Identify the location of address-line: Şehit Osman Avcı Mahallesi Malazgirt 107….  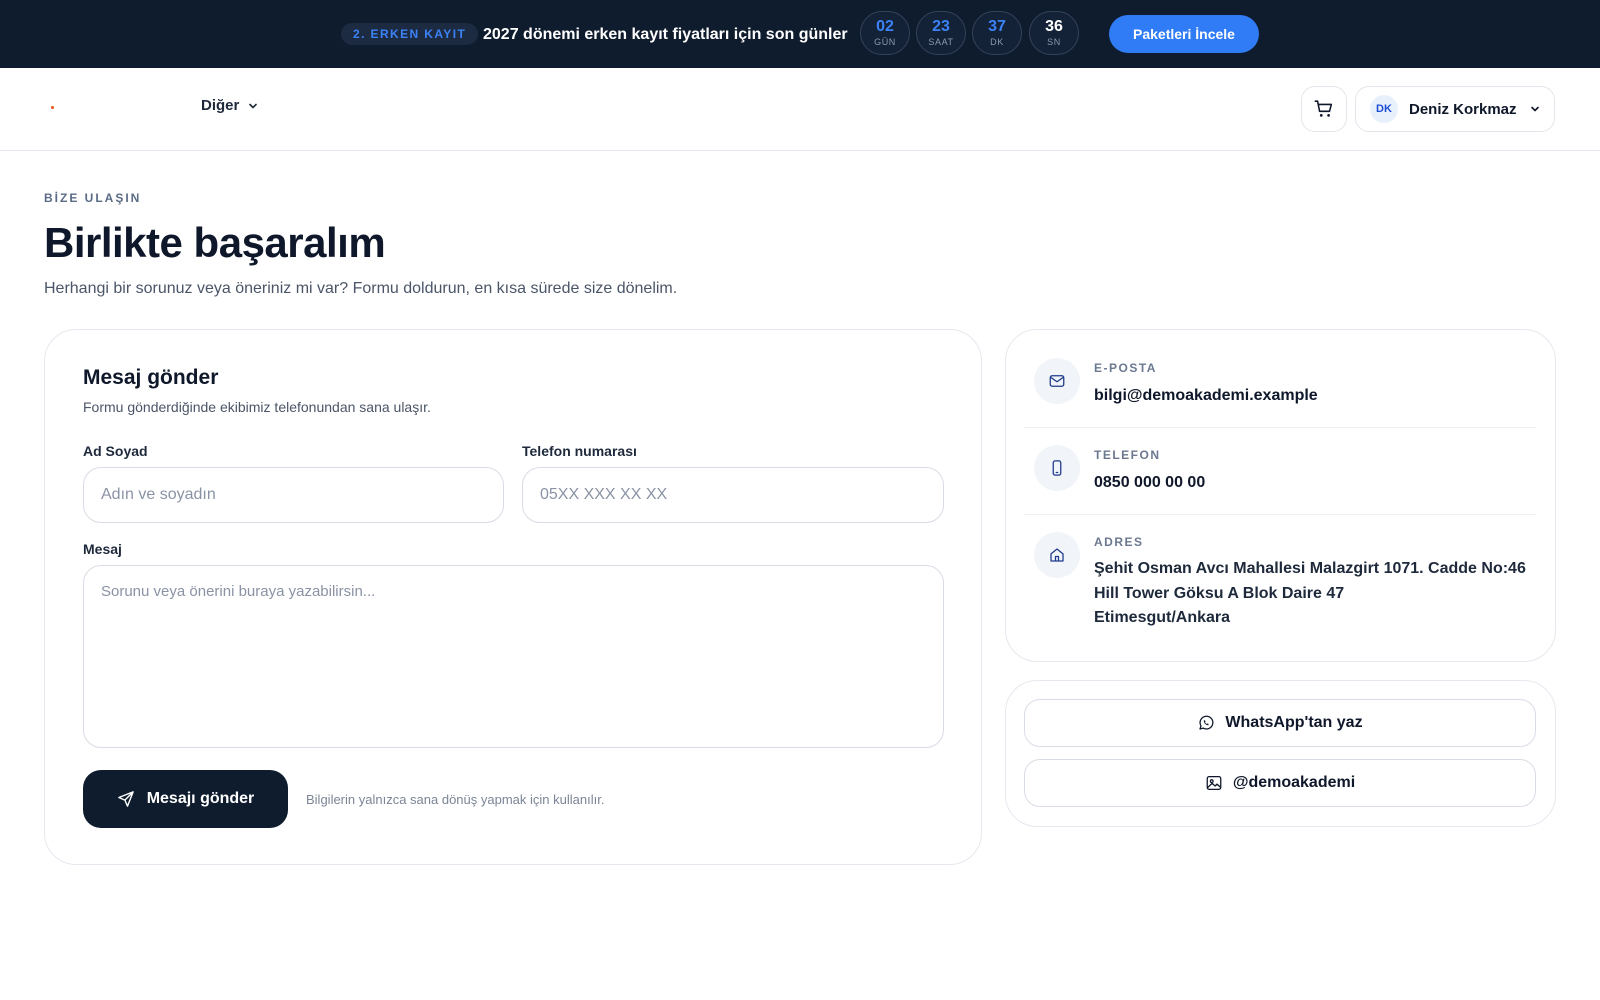
(1310, 568).